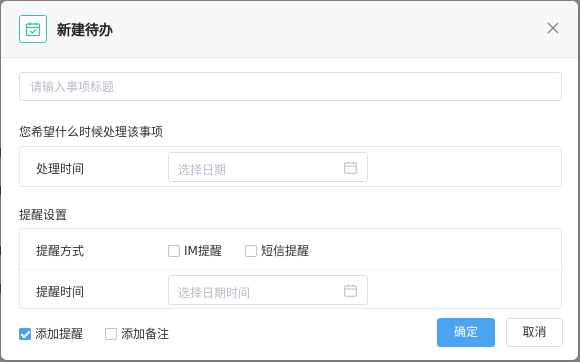 Image resolution: width=580 pixels, height=362 pixels. I want to click on sms-reminder-checkbox: 短信提醒, so click(277, 250).